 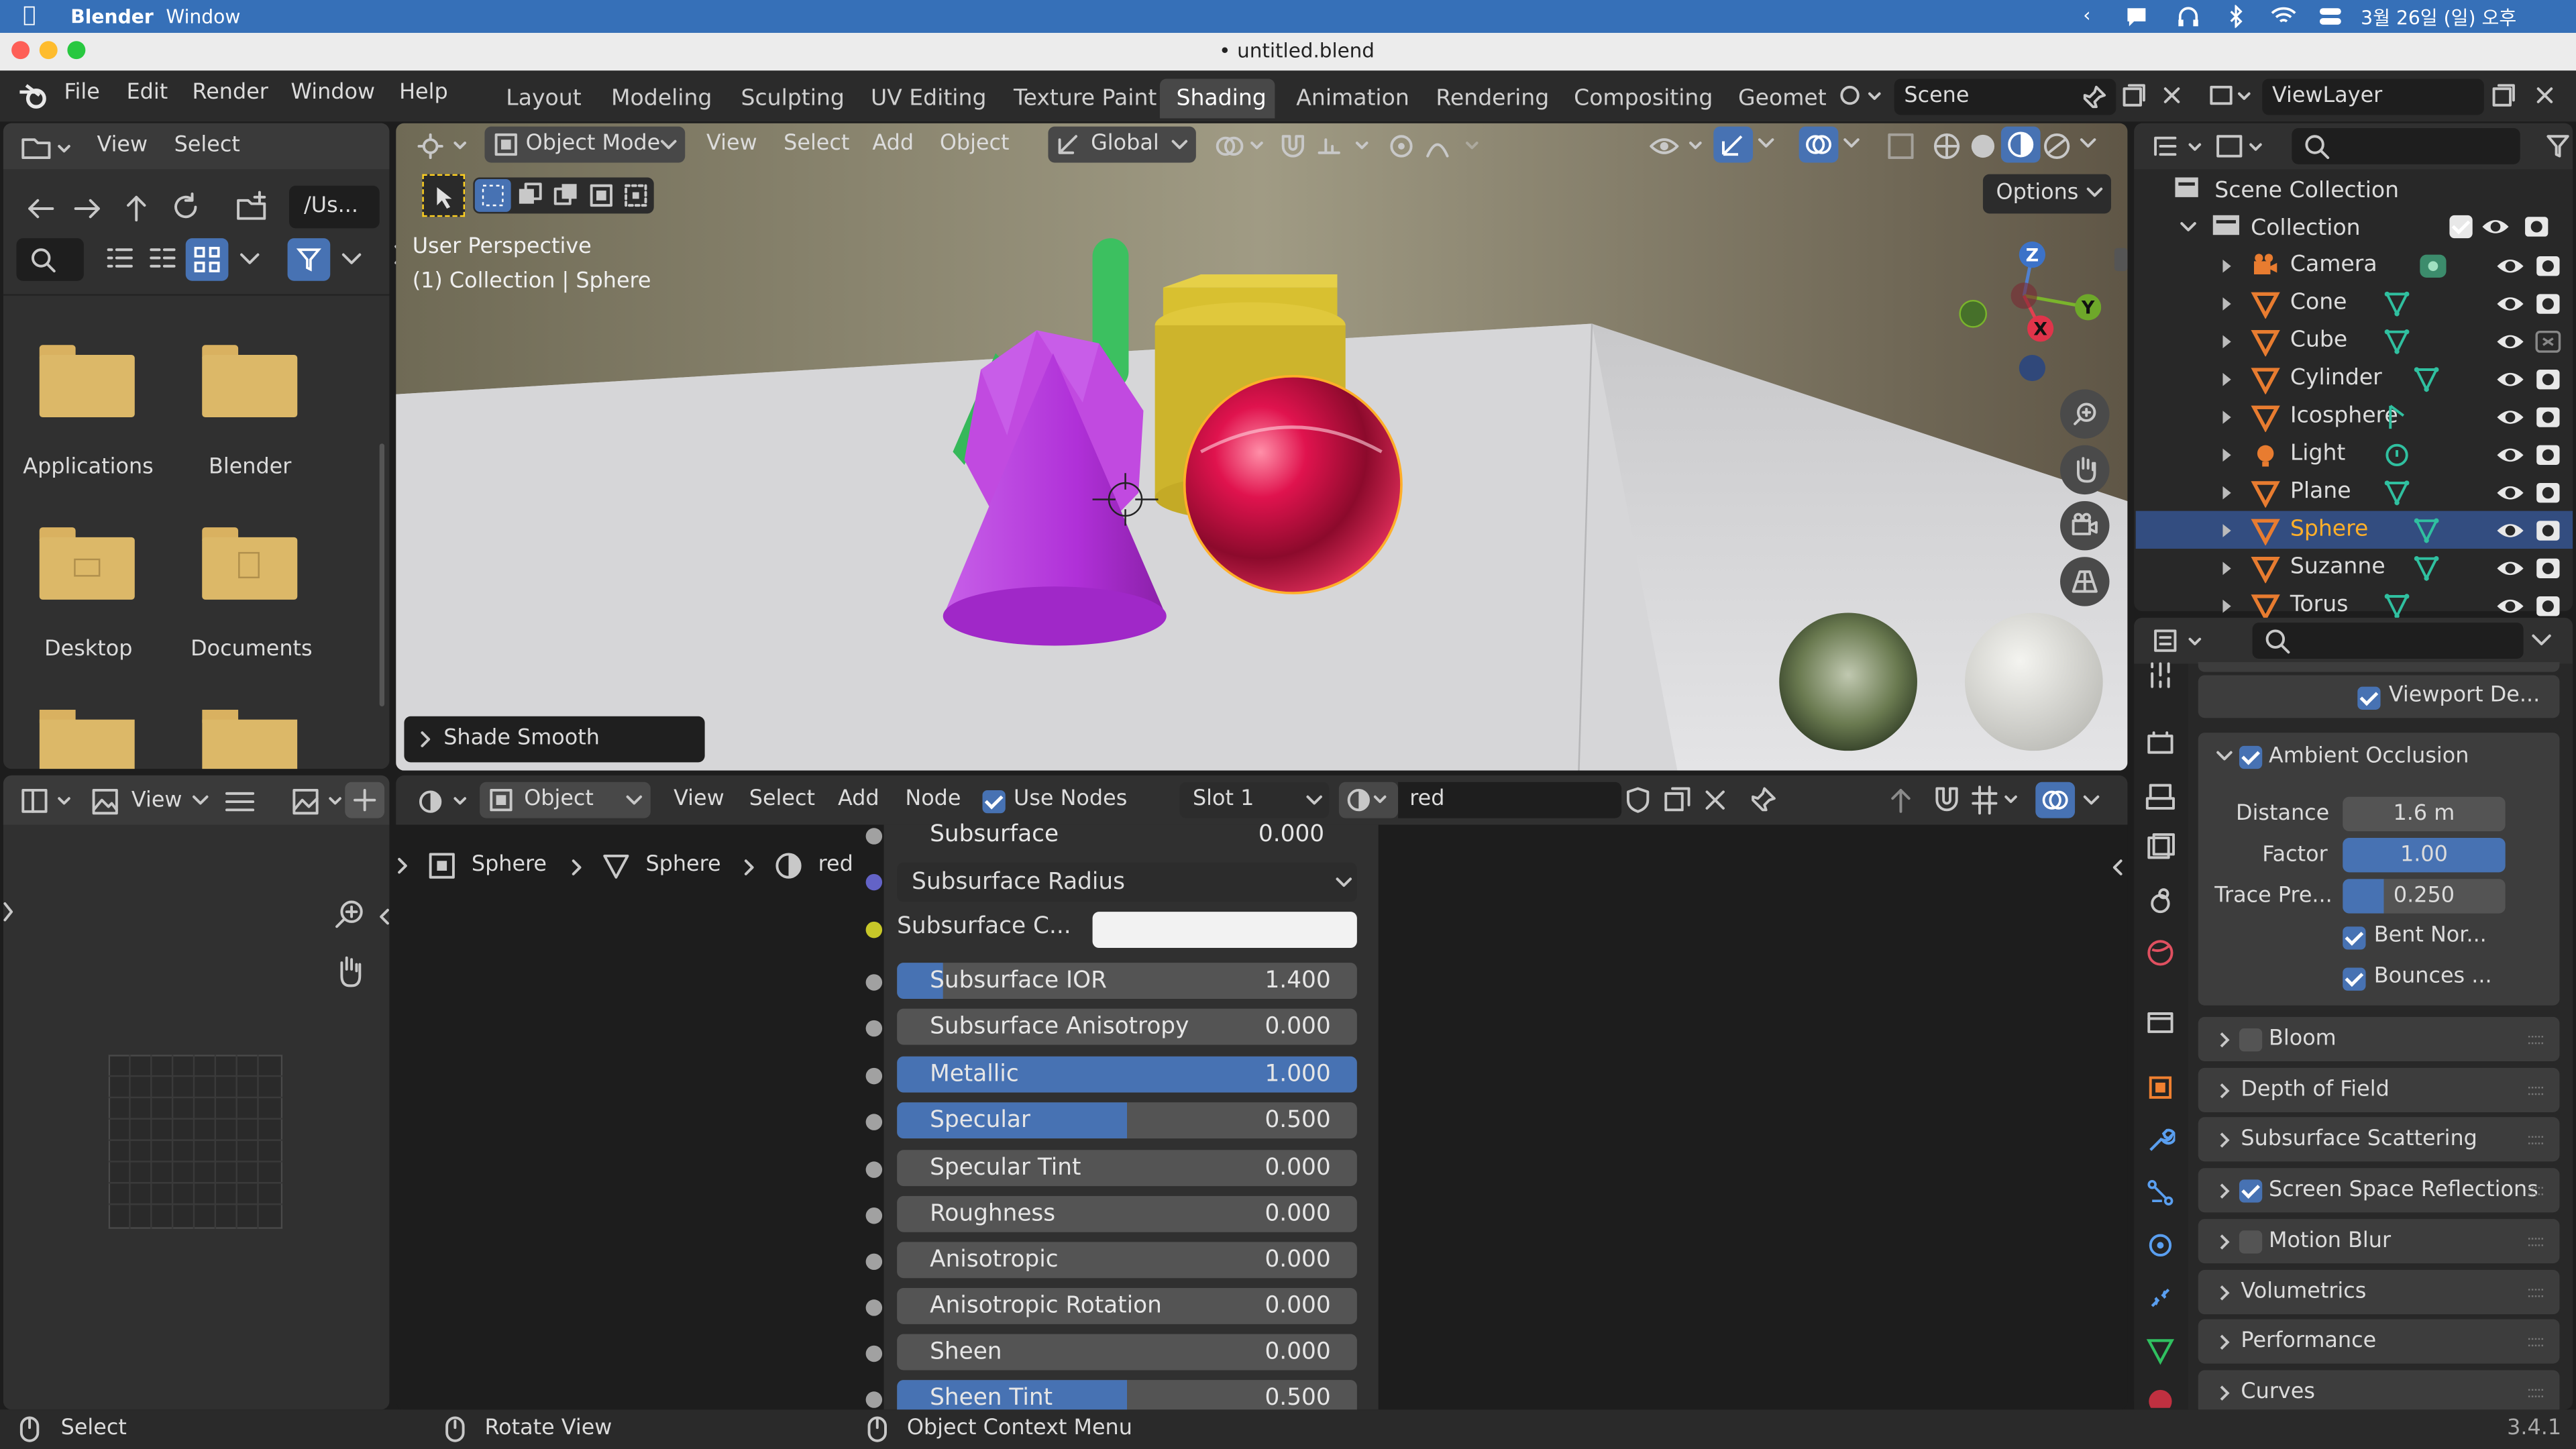 I want to click on physics-tab-icon, so click(x=2160, y=1245).